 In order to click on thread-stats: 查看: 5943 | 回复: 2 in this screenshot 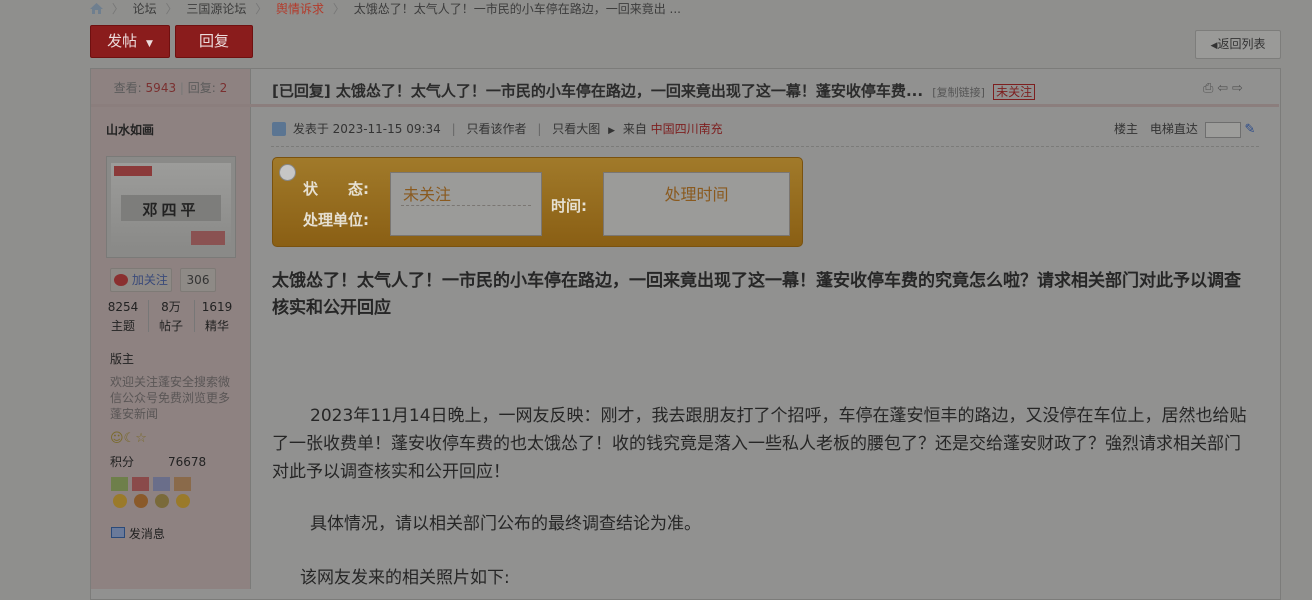, I will do `click(170, 88)`.